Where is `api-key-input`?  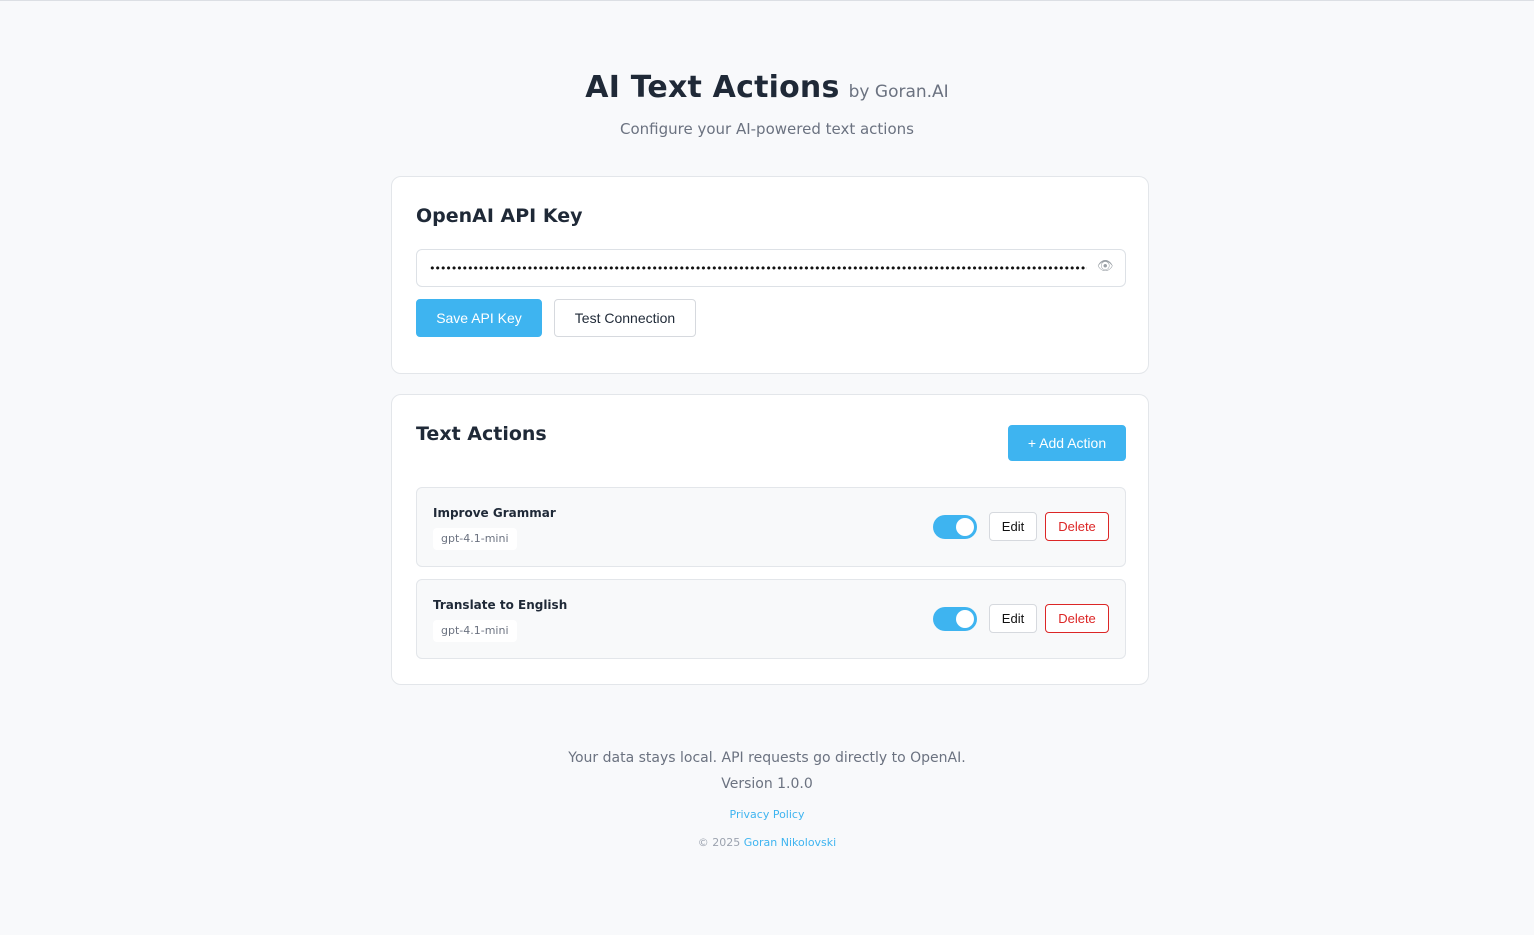
api-key-input is located at coordinates (752, 268).